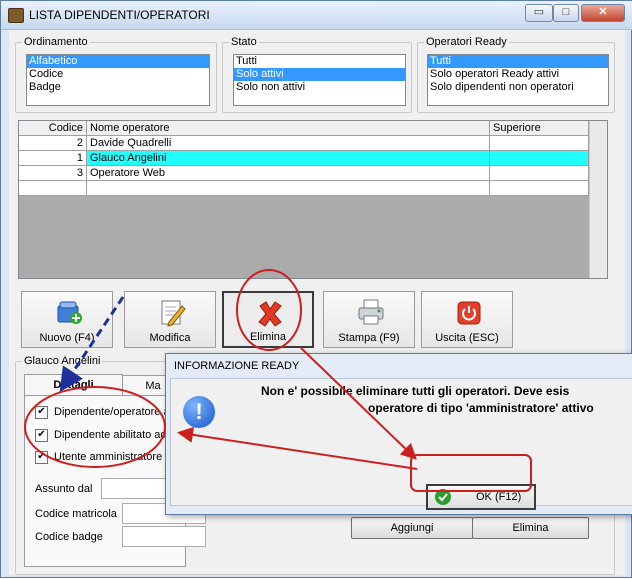  I want to click on check-utente-amministratore: ✔, so click(41, 457).